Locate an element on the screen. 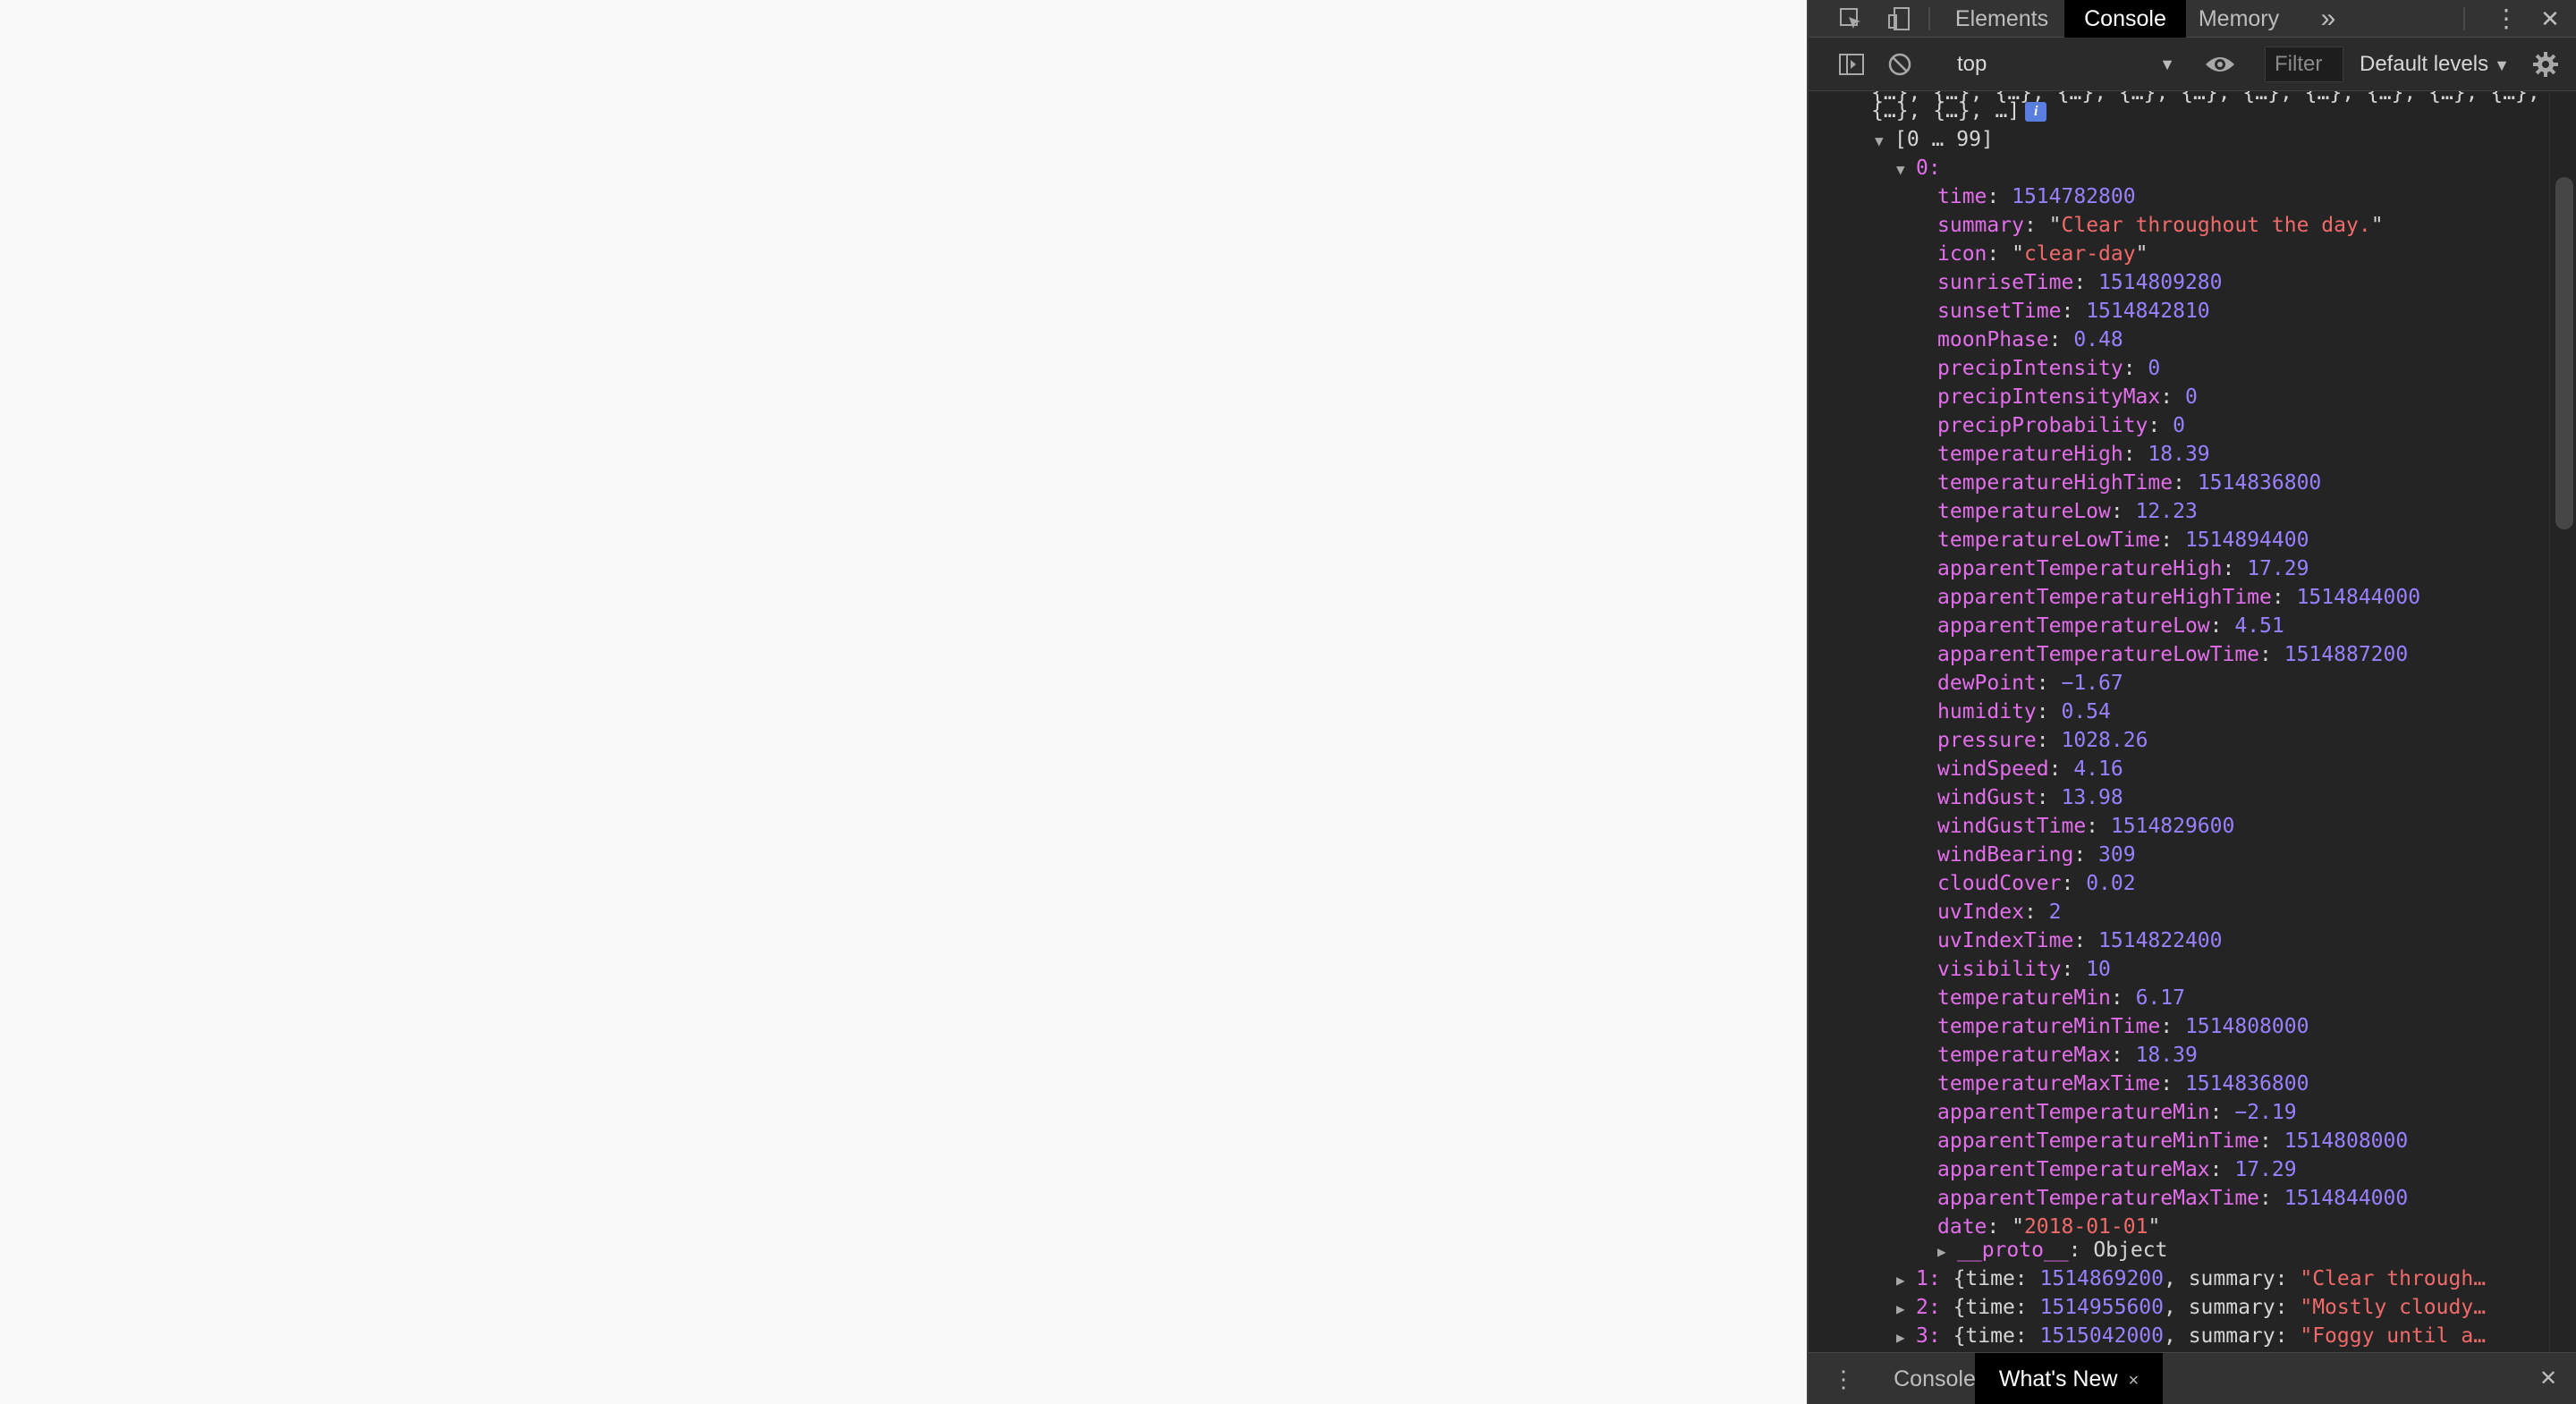 Image resolution: width=2576 pixels, height=1404 pixels. property-apparentTemperatureLowTime: apparentTemperatureLowTime: 1514887200 is located at coordinates (2173, 655).